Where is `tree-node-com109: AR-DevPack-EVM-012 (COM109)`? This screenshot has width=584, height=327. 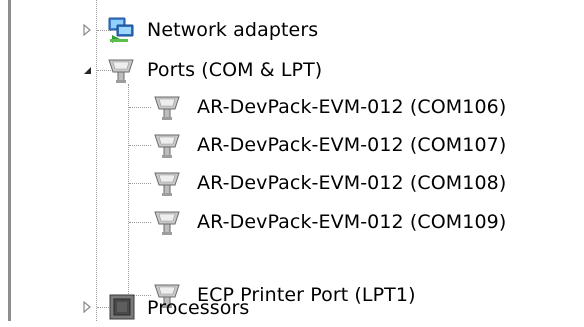 tree-node-com109: AR-DevPack-EVM-012 (COM109) is located at coordinates (365, 222).